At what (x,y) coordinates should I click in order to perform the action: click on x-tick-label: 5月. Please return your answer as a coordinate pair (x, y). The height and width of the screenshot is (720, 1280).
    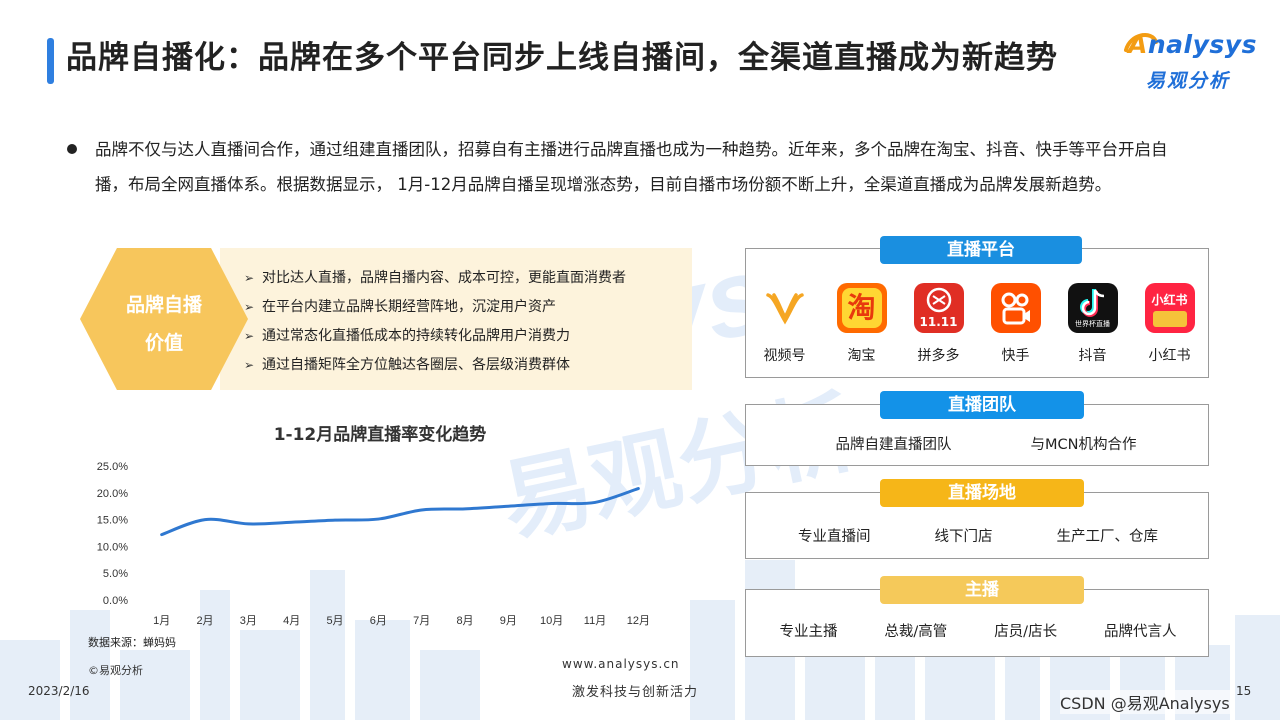
    Looking at the image, I should click on (334, 621).